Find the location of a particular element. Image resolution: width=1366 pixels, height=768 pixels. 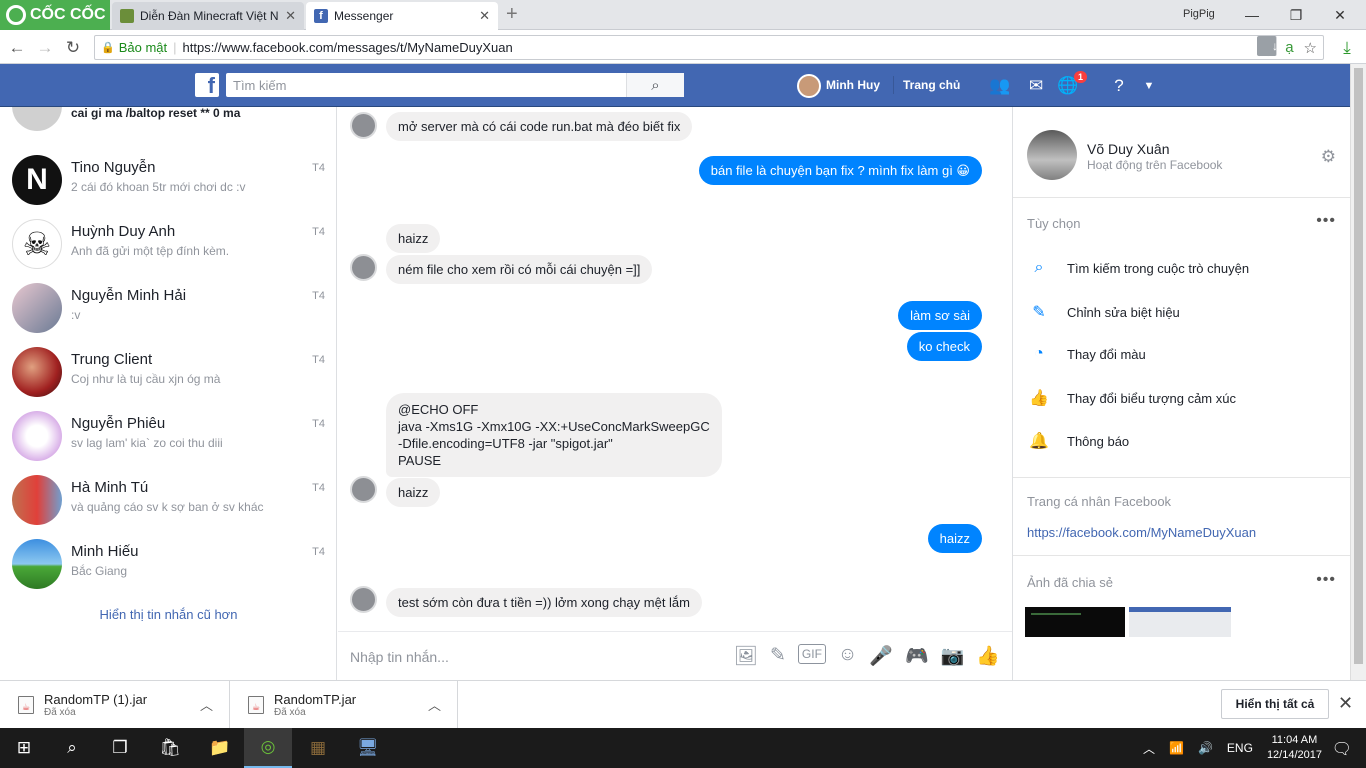

bell-icon: 🔔 is located at coordinates (1039, 441).